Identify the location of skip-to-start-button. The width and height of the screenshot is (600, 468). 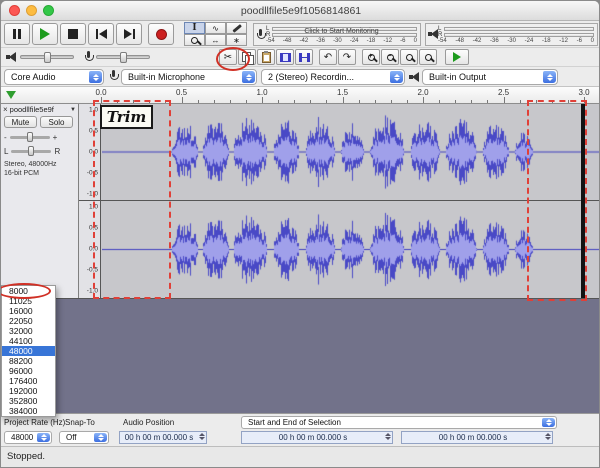
(101, 34).